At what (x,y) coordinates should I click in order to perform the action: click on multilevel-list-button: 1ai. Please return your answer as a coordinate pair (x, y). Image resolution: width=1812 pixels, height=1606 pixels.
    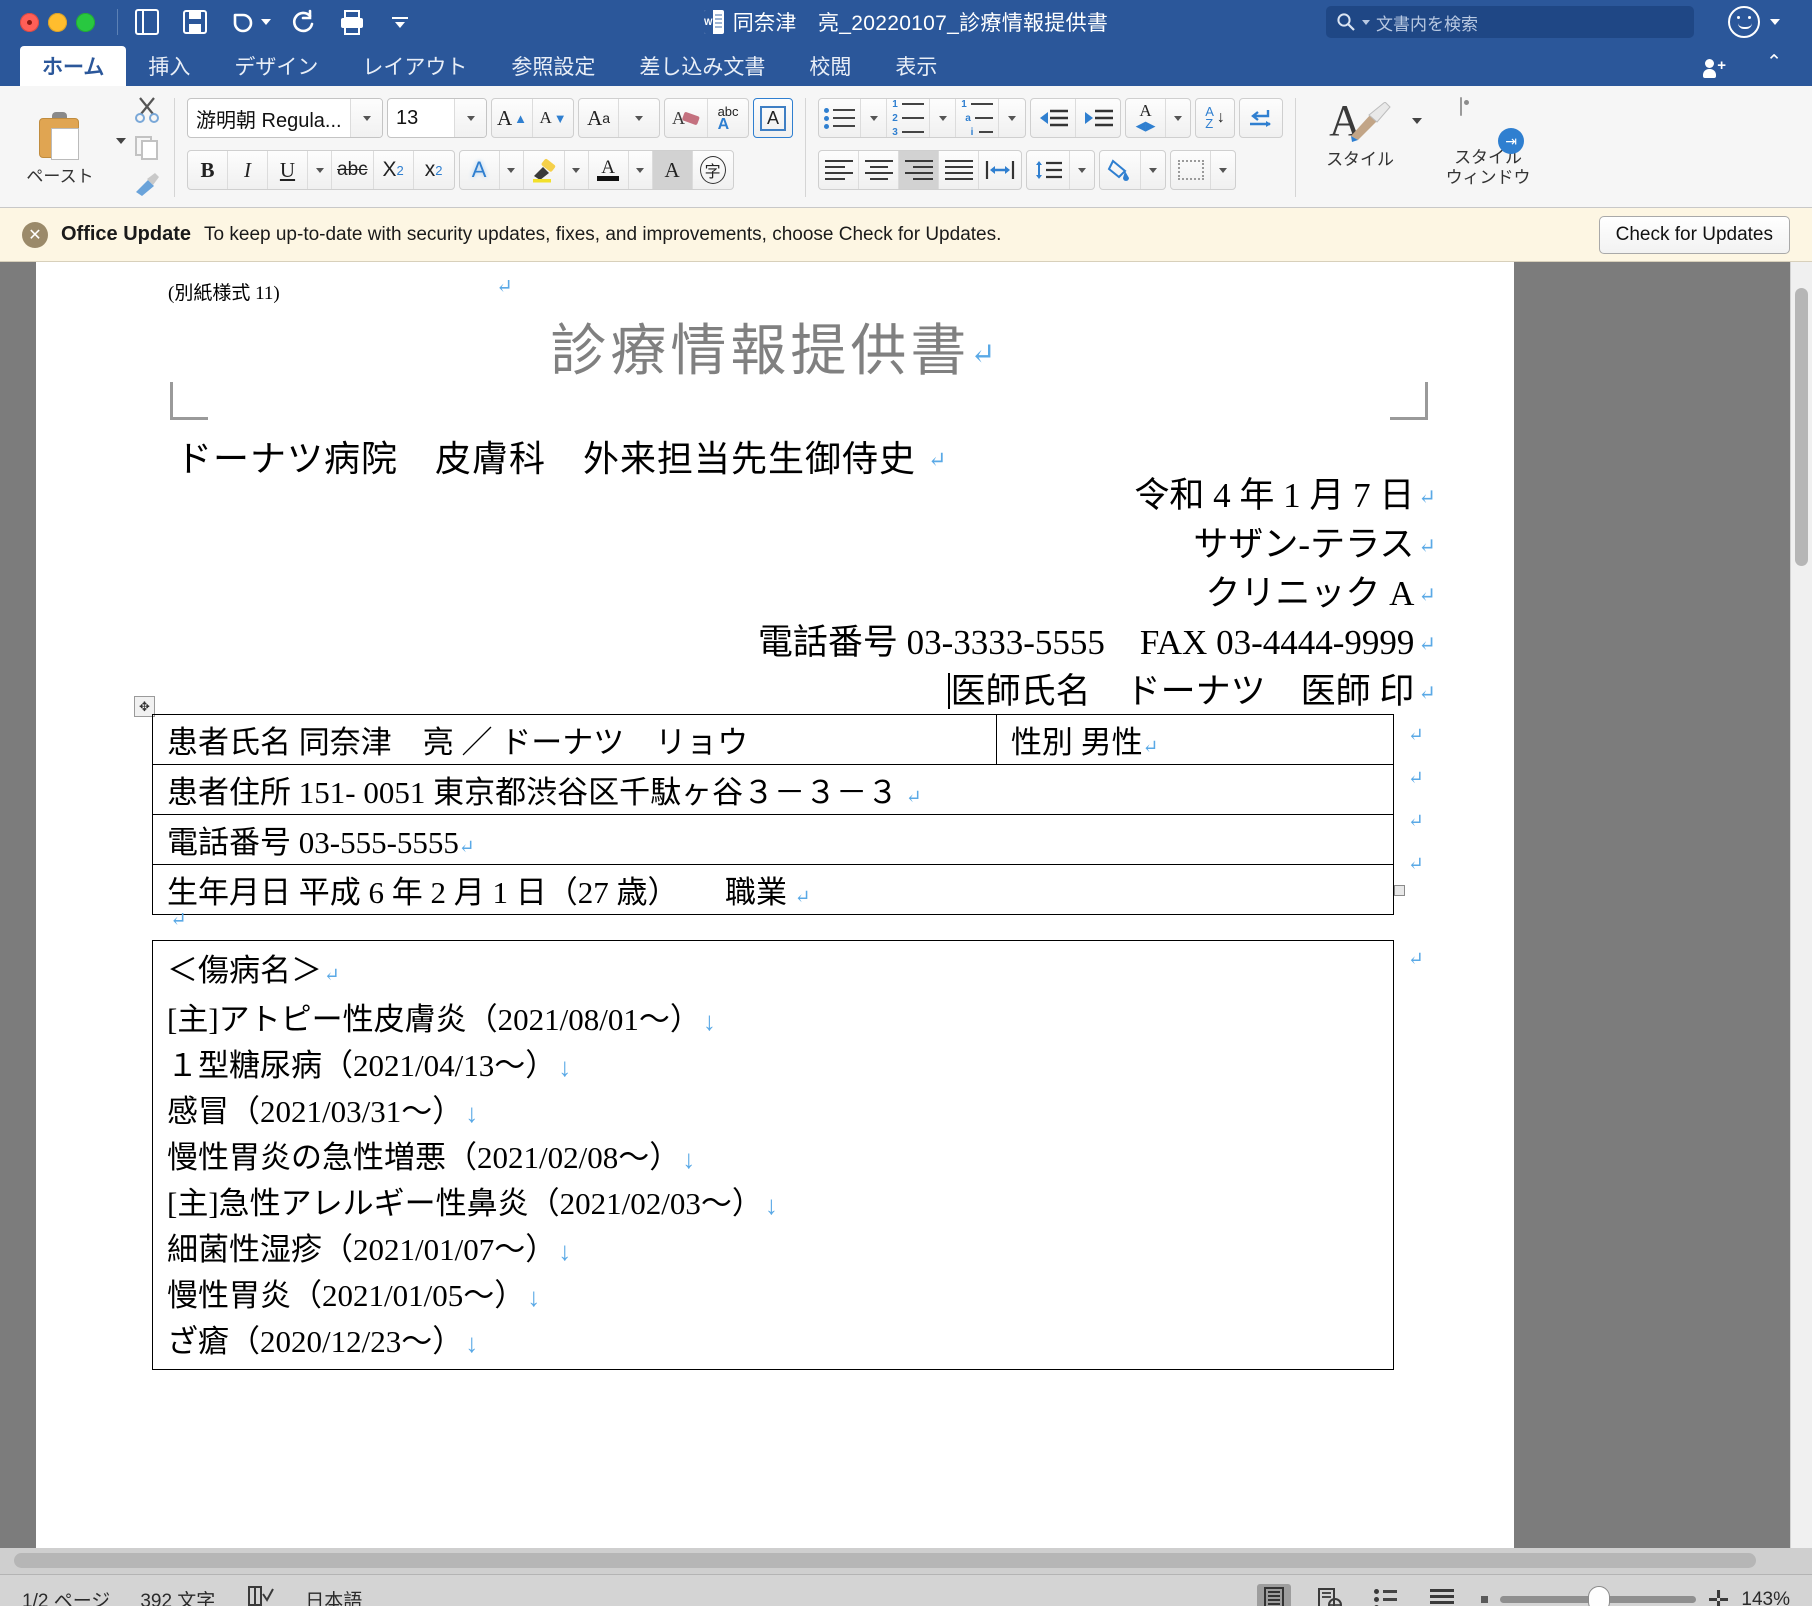
    Looking at the image, I should click on (978, 118).